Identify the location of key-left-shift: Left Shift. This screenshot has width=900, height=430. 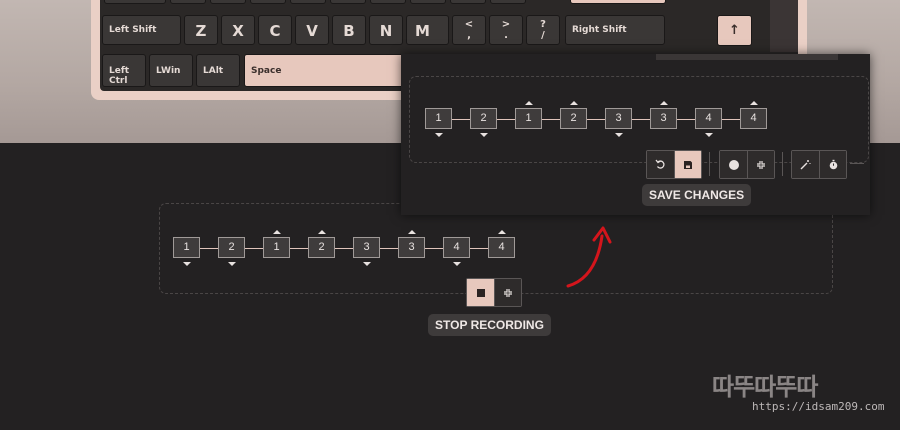
(141, 30).